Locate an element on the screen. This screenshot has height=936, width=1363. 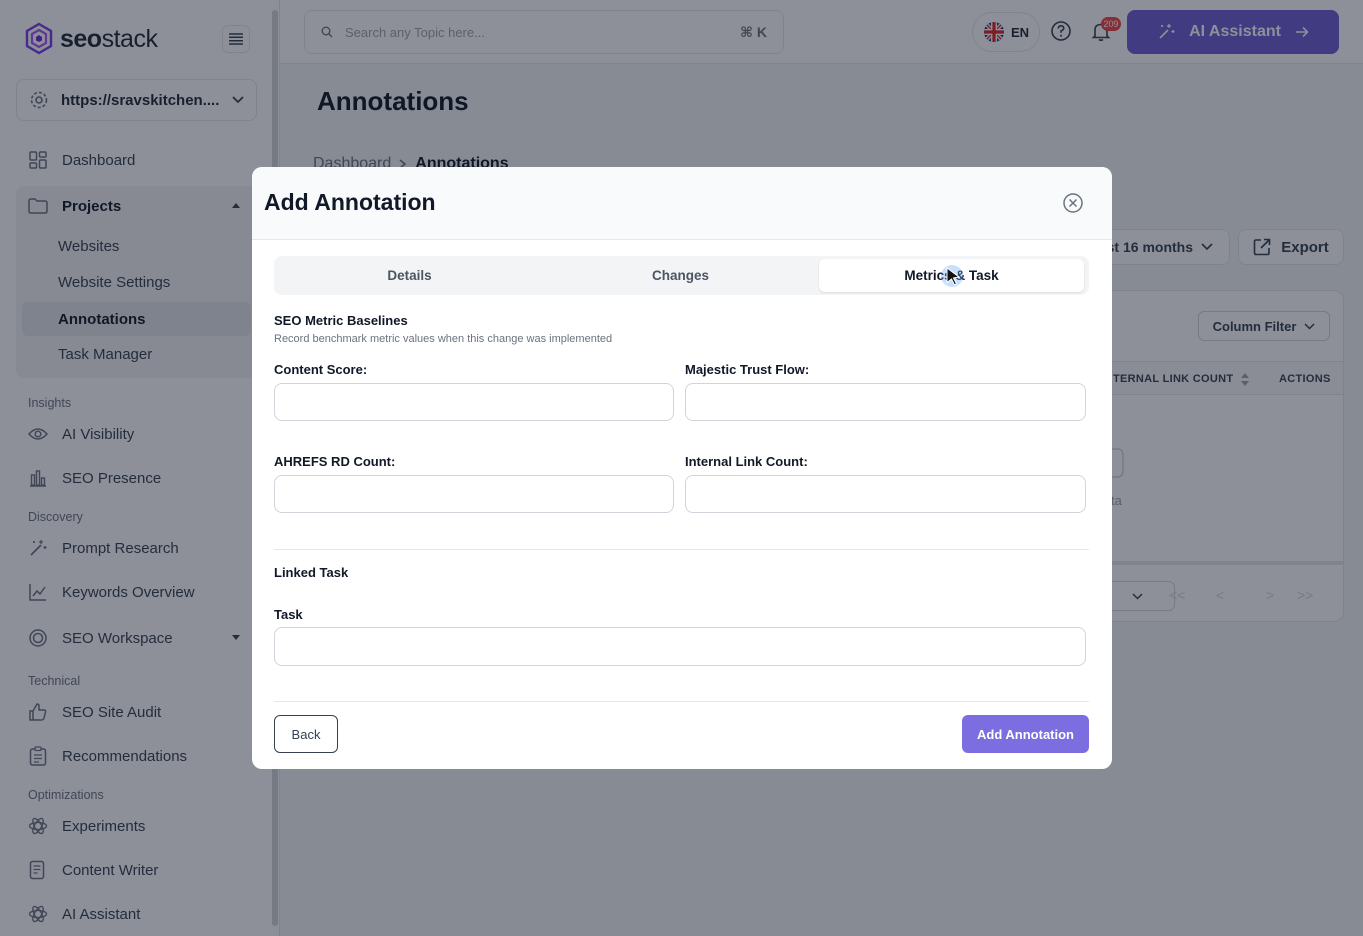
back-button: Back is located at coordinates (306, 734).